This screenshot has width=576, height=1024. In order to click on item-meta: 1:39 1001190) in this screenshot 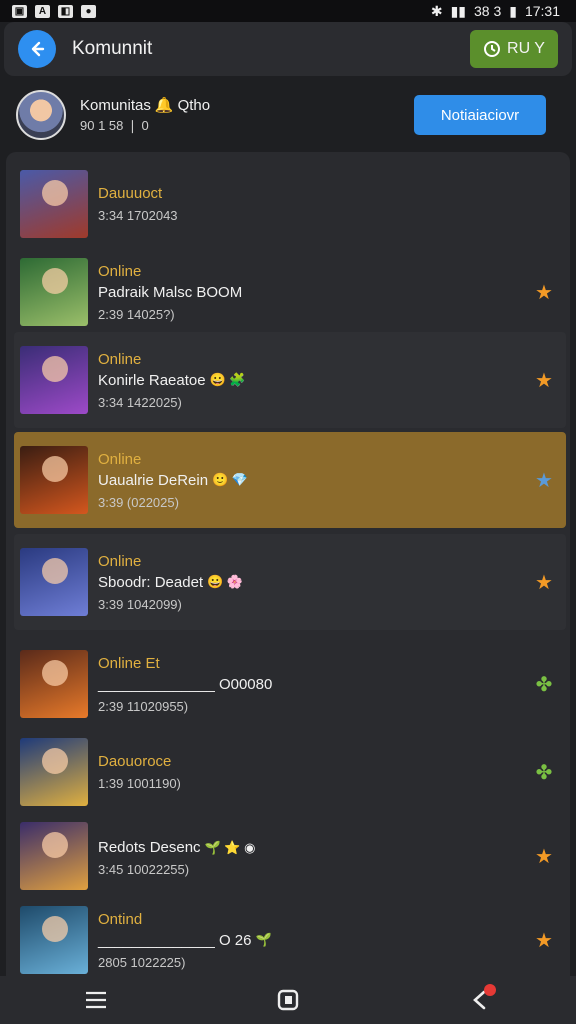, I will do `click(139, 783)`.